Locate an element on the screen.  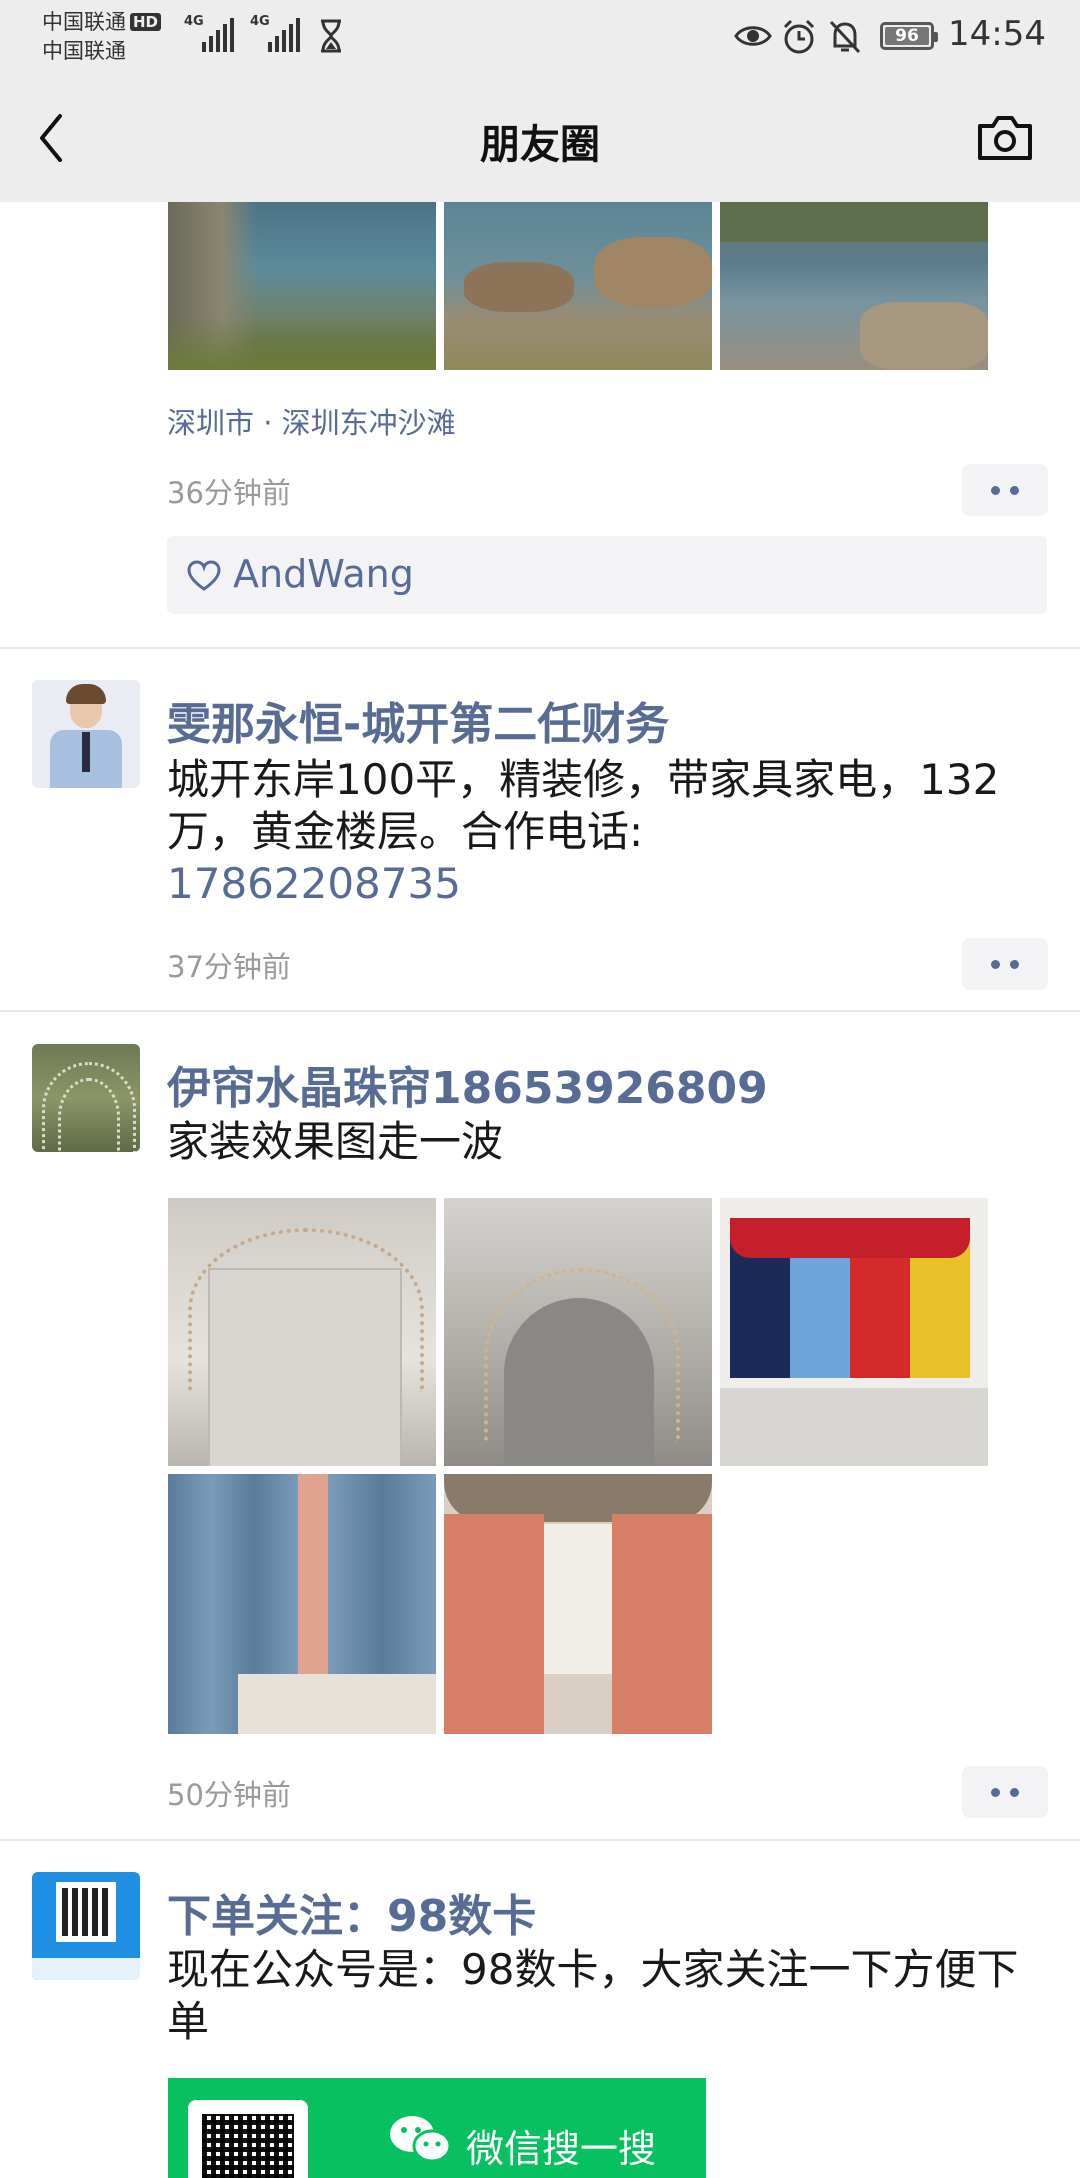
status-bar: 中国联通 HD 中国联通 4G 4G 96 14:54 is located at coordinates (540, 35).